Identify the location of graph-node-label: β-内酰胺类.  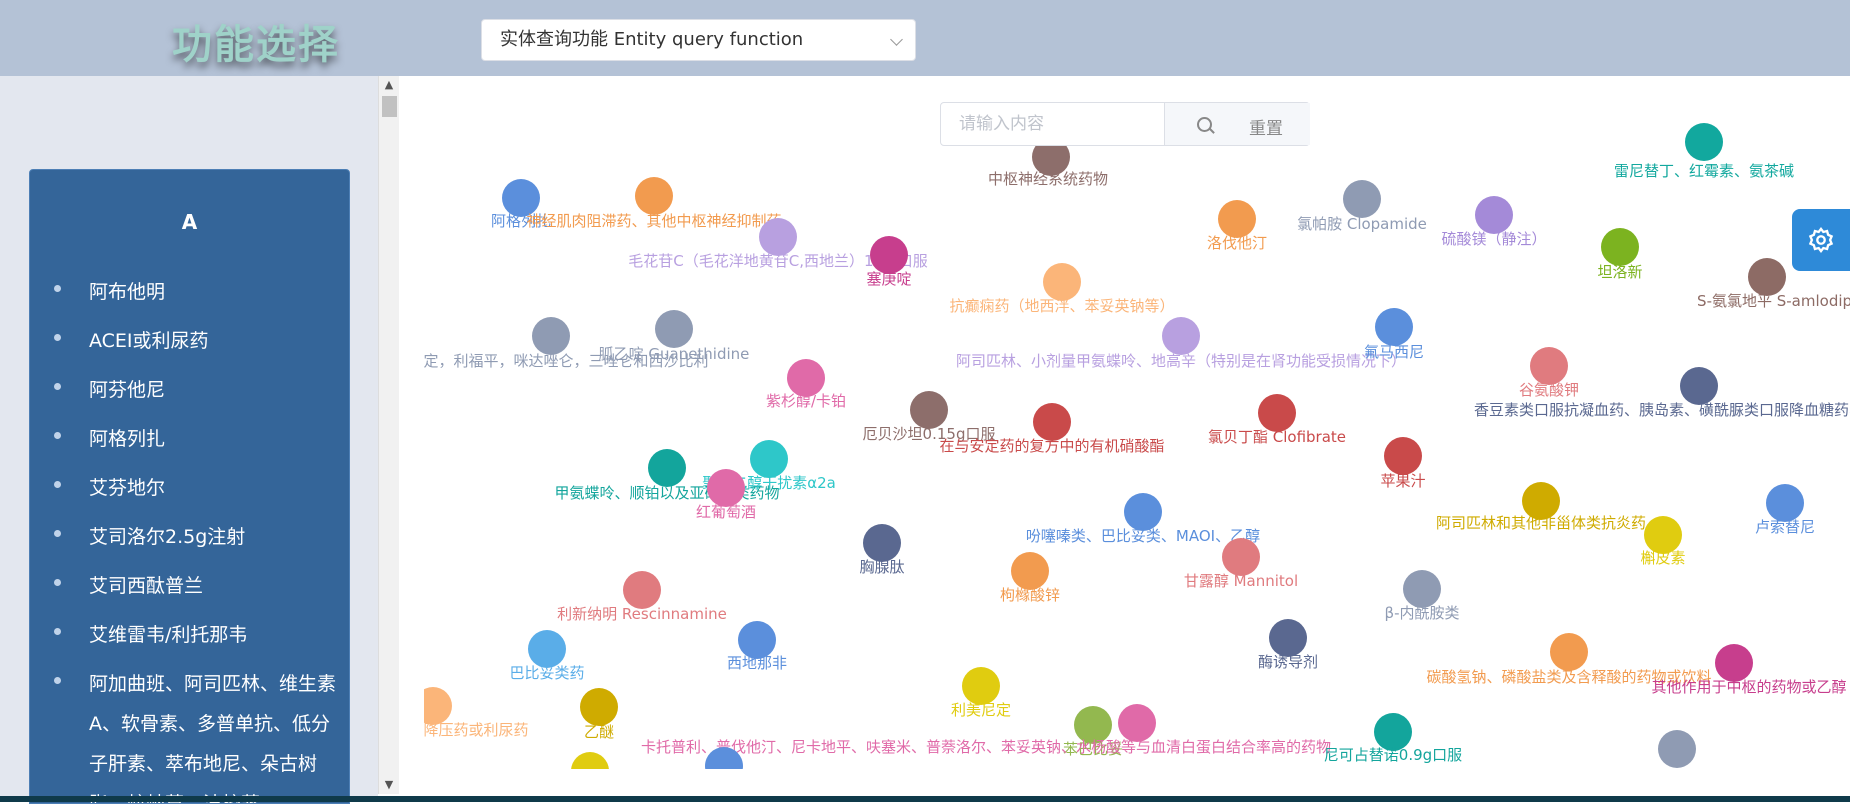
(1422, 613).